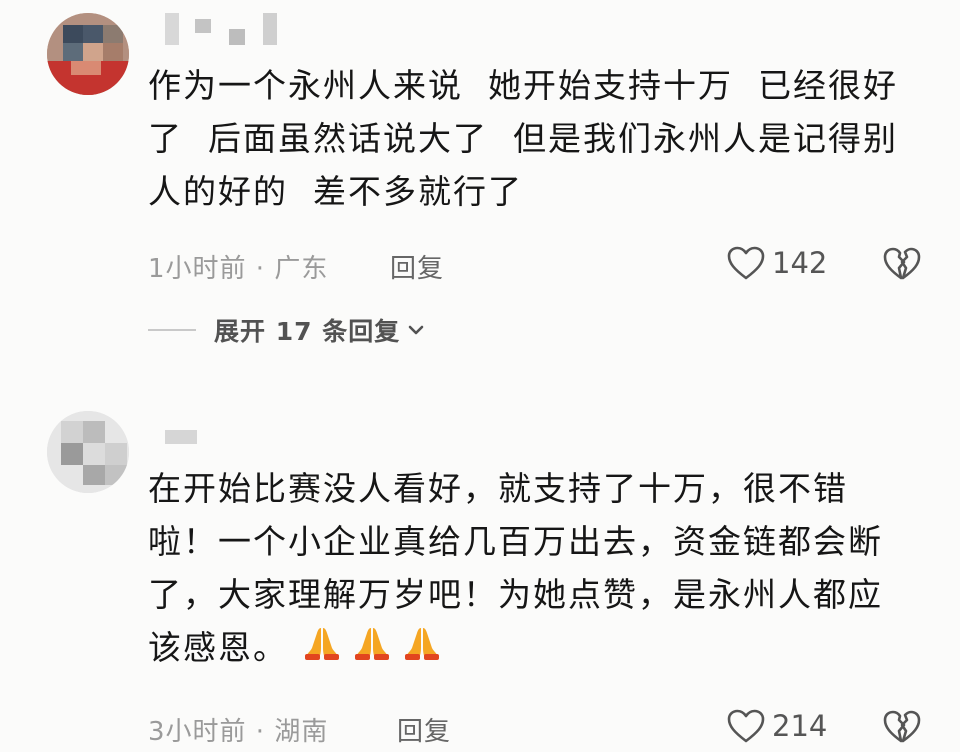  What do you see at coordinates (172, 330) in the screenshot?
I see `divider-line` at bounding box center [172, 330].